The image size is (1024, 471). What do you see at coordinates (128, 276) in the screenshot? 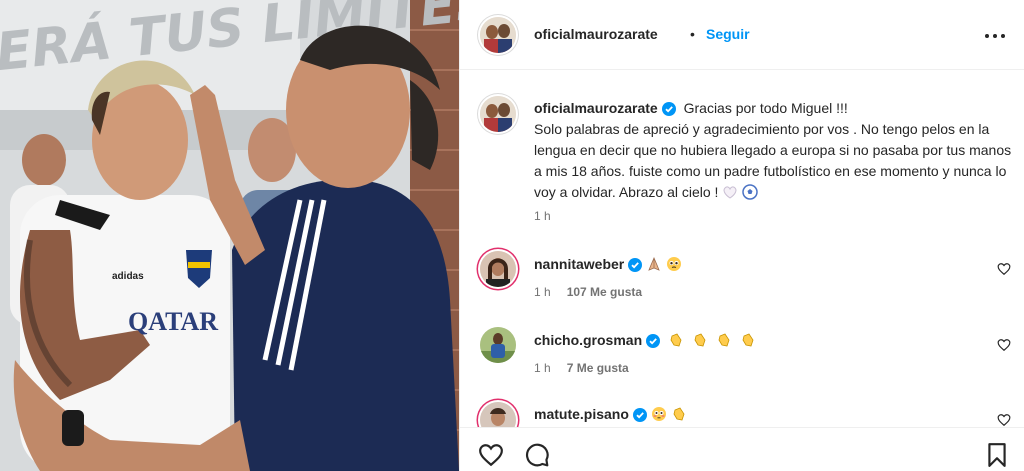
I see `shirt-brand: adidas` at bounding box center [128, 276].